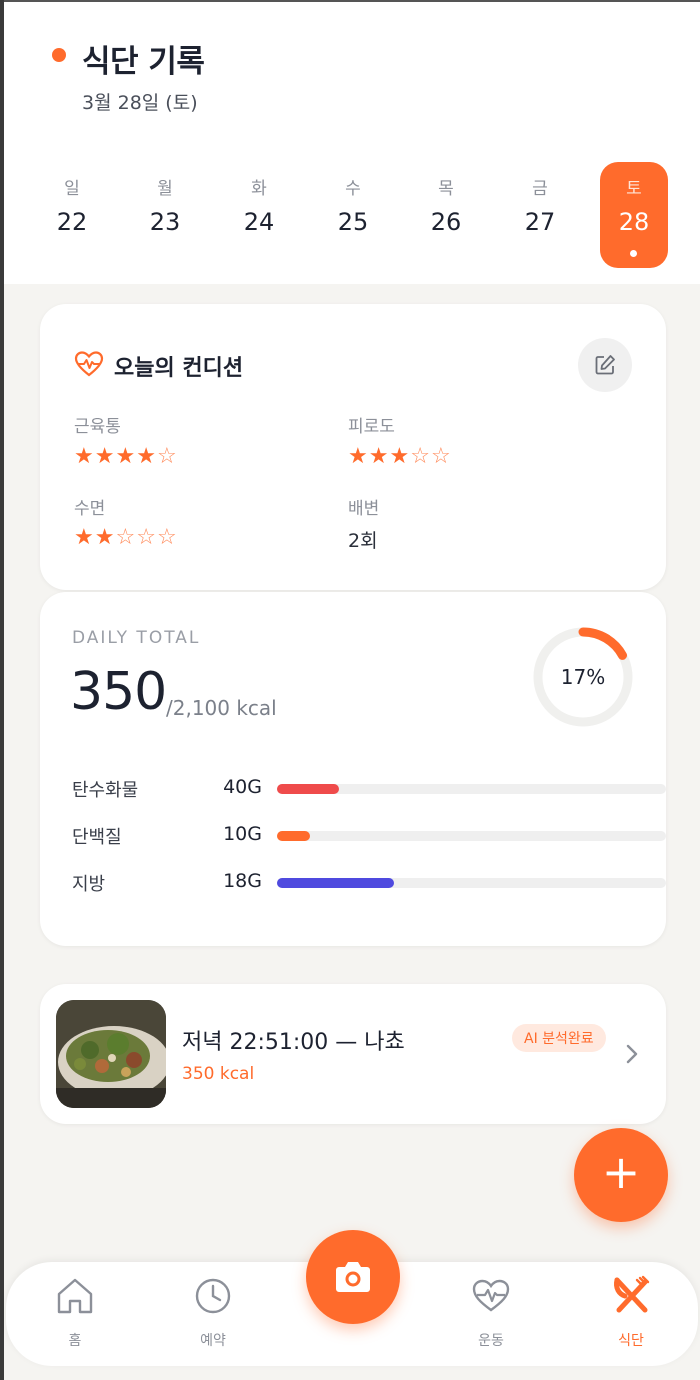  Describe the element at coordinates (621, 1172) in the screenshot. I see `plus-icon: +` at that location.